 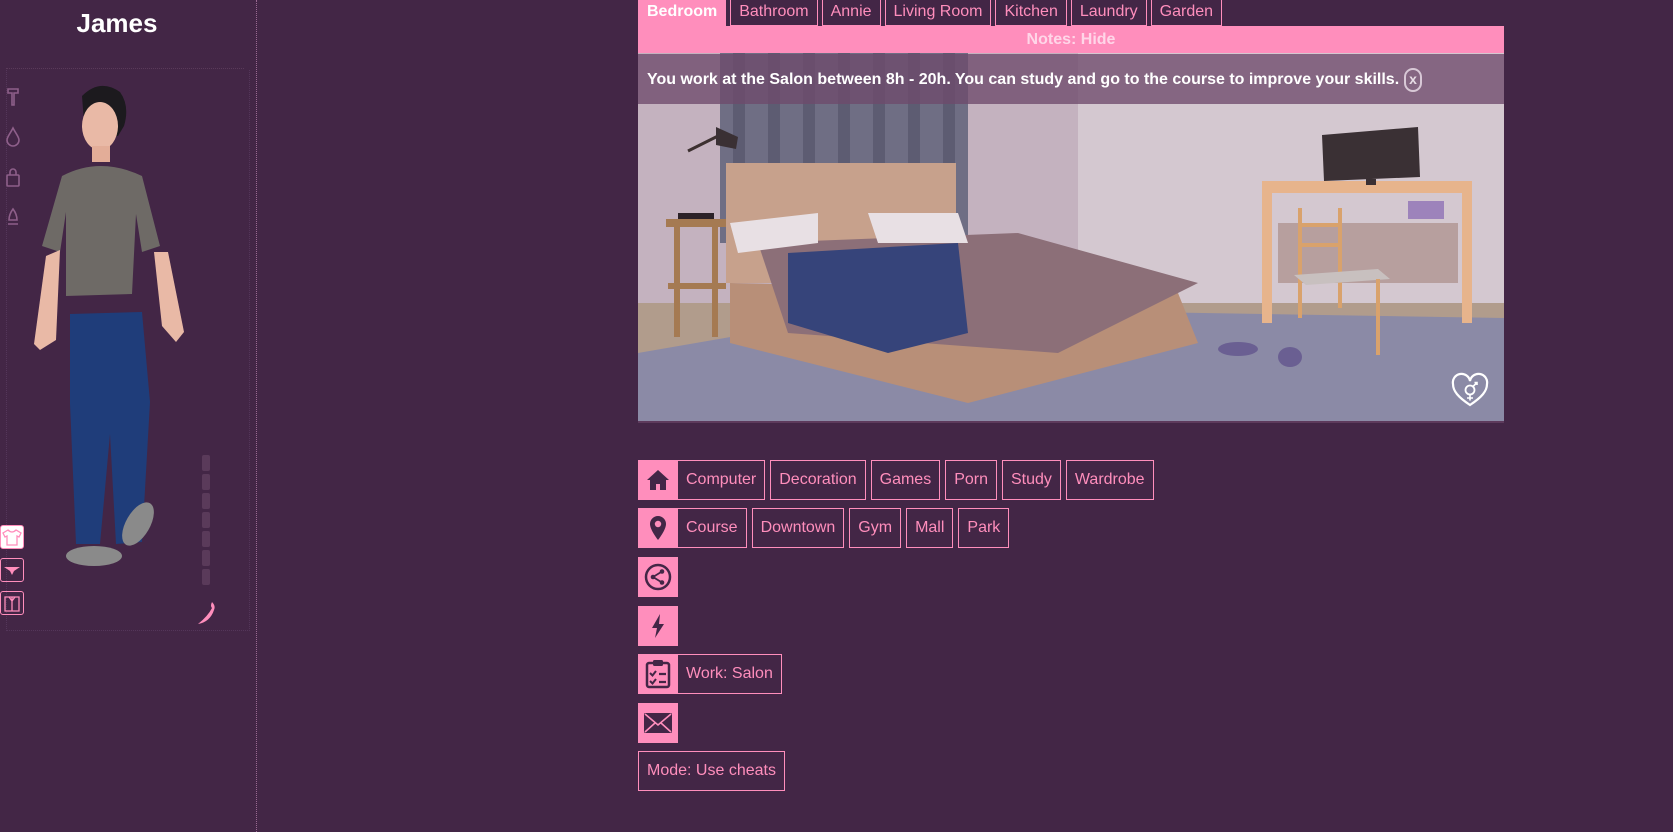 I want to click on porn-button: Porn, so click(x=971, y=480).